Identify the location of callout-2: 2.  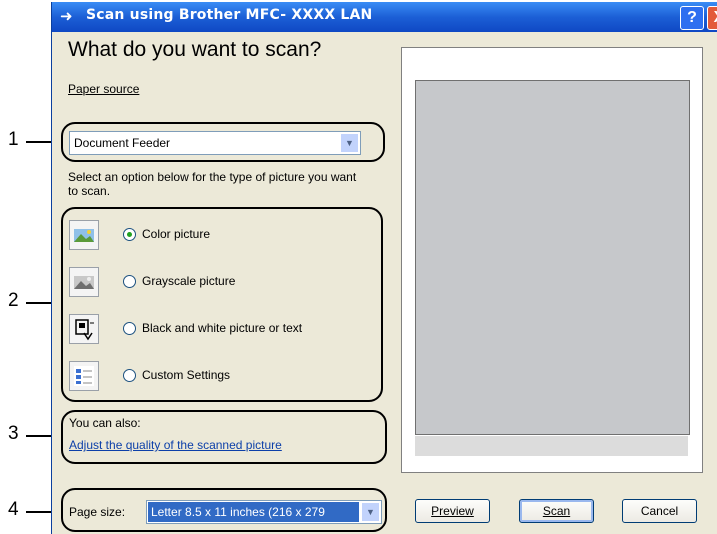
(13, 300).